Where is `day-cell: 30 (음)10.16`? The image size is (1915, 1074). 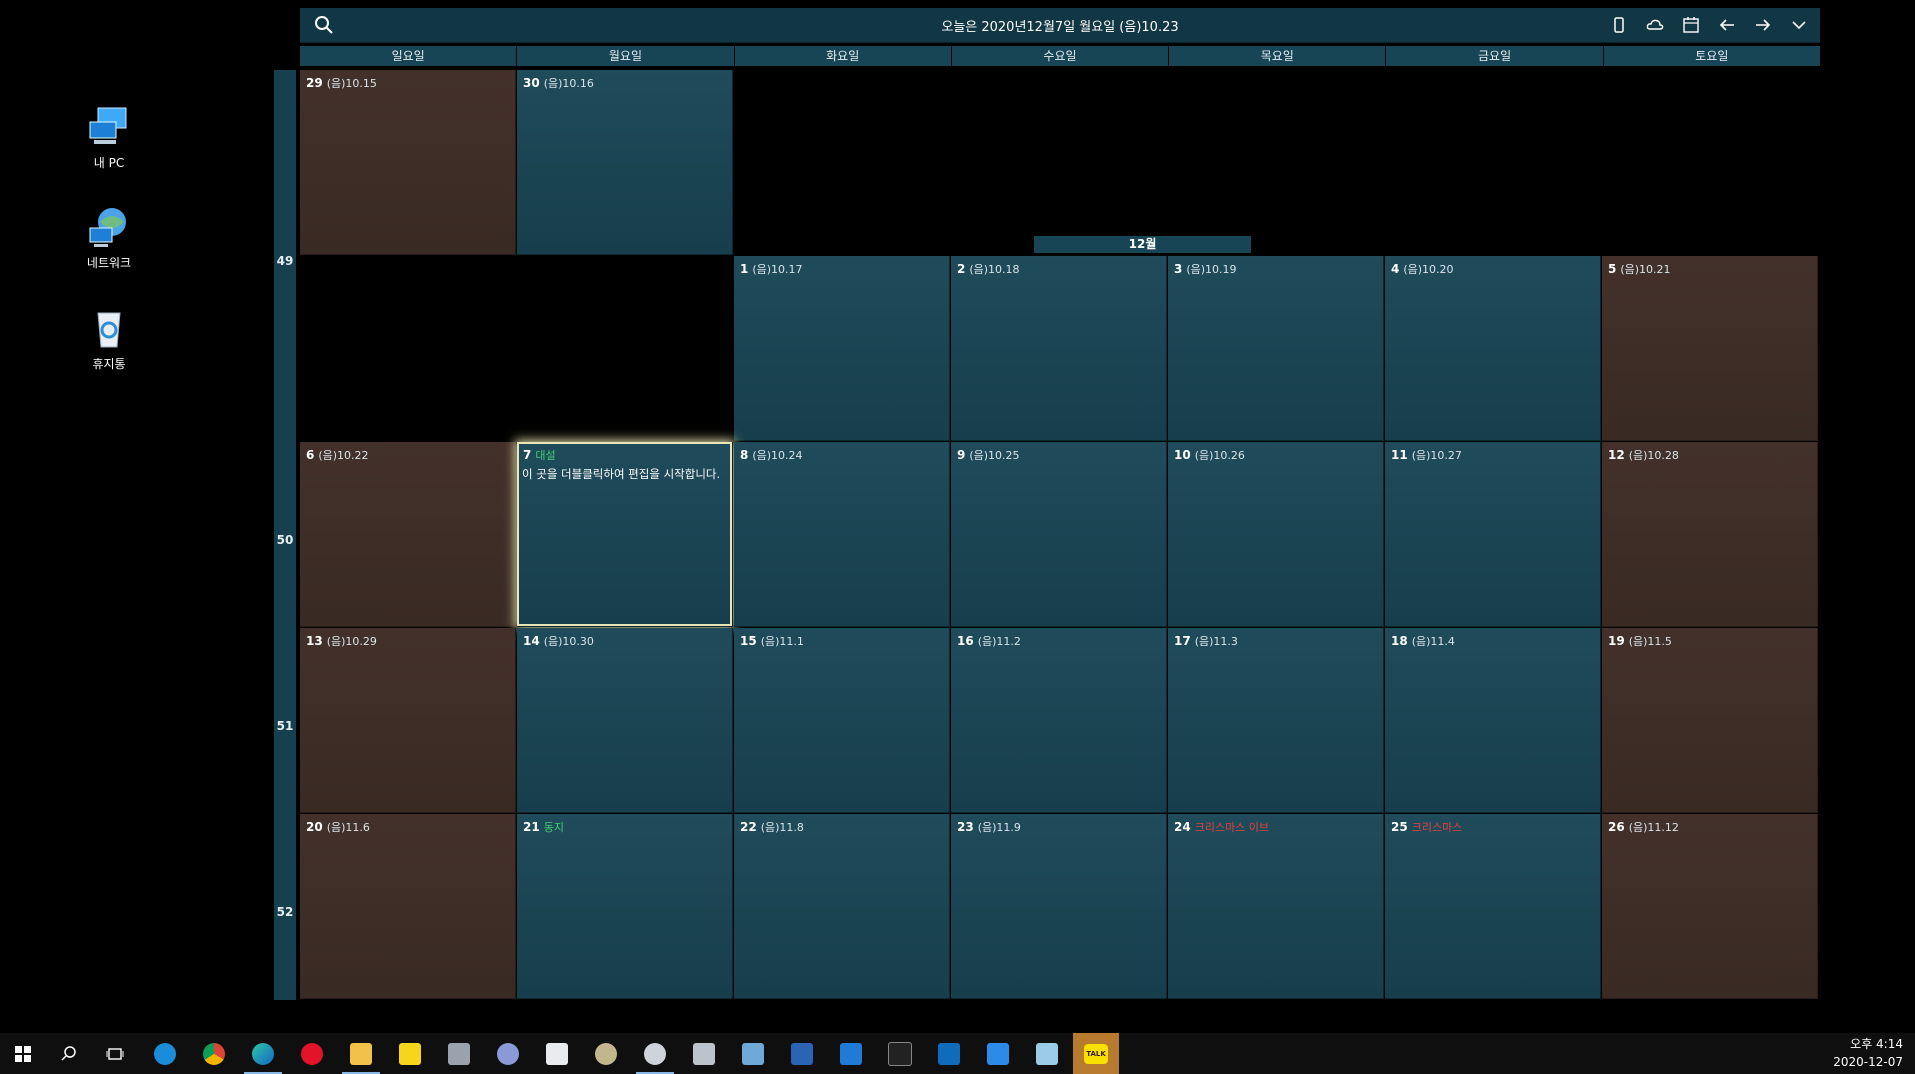
day-cell: 30 (음)10.16 is located at coordinates (625, 162).